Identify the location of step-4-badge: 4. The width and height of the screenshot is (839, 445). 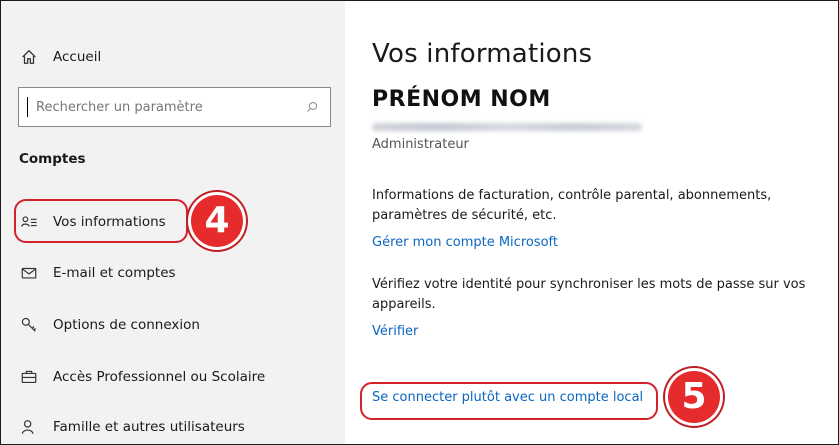
(217, 221).